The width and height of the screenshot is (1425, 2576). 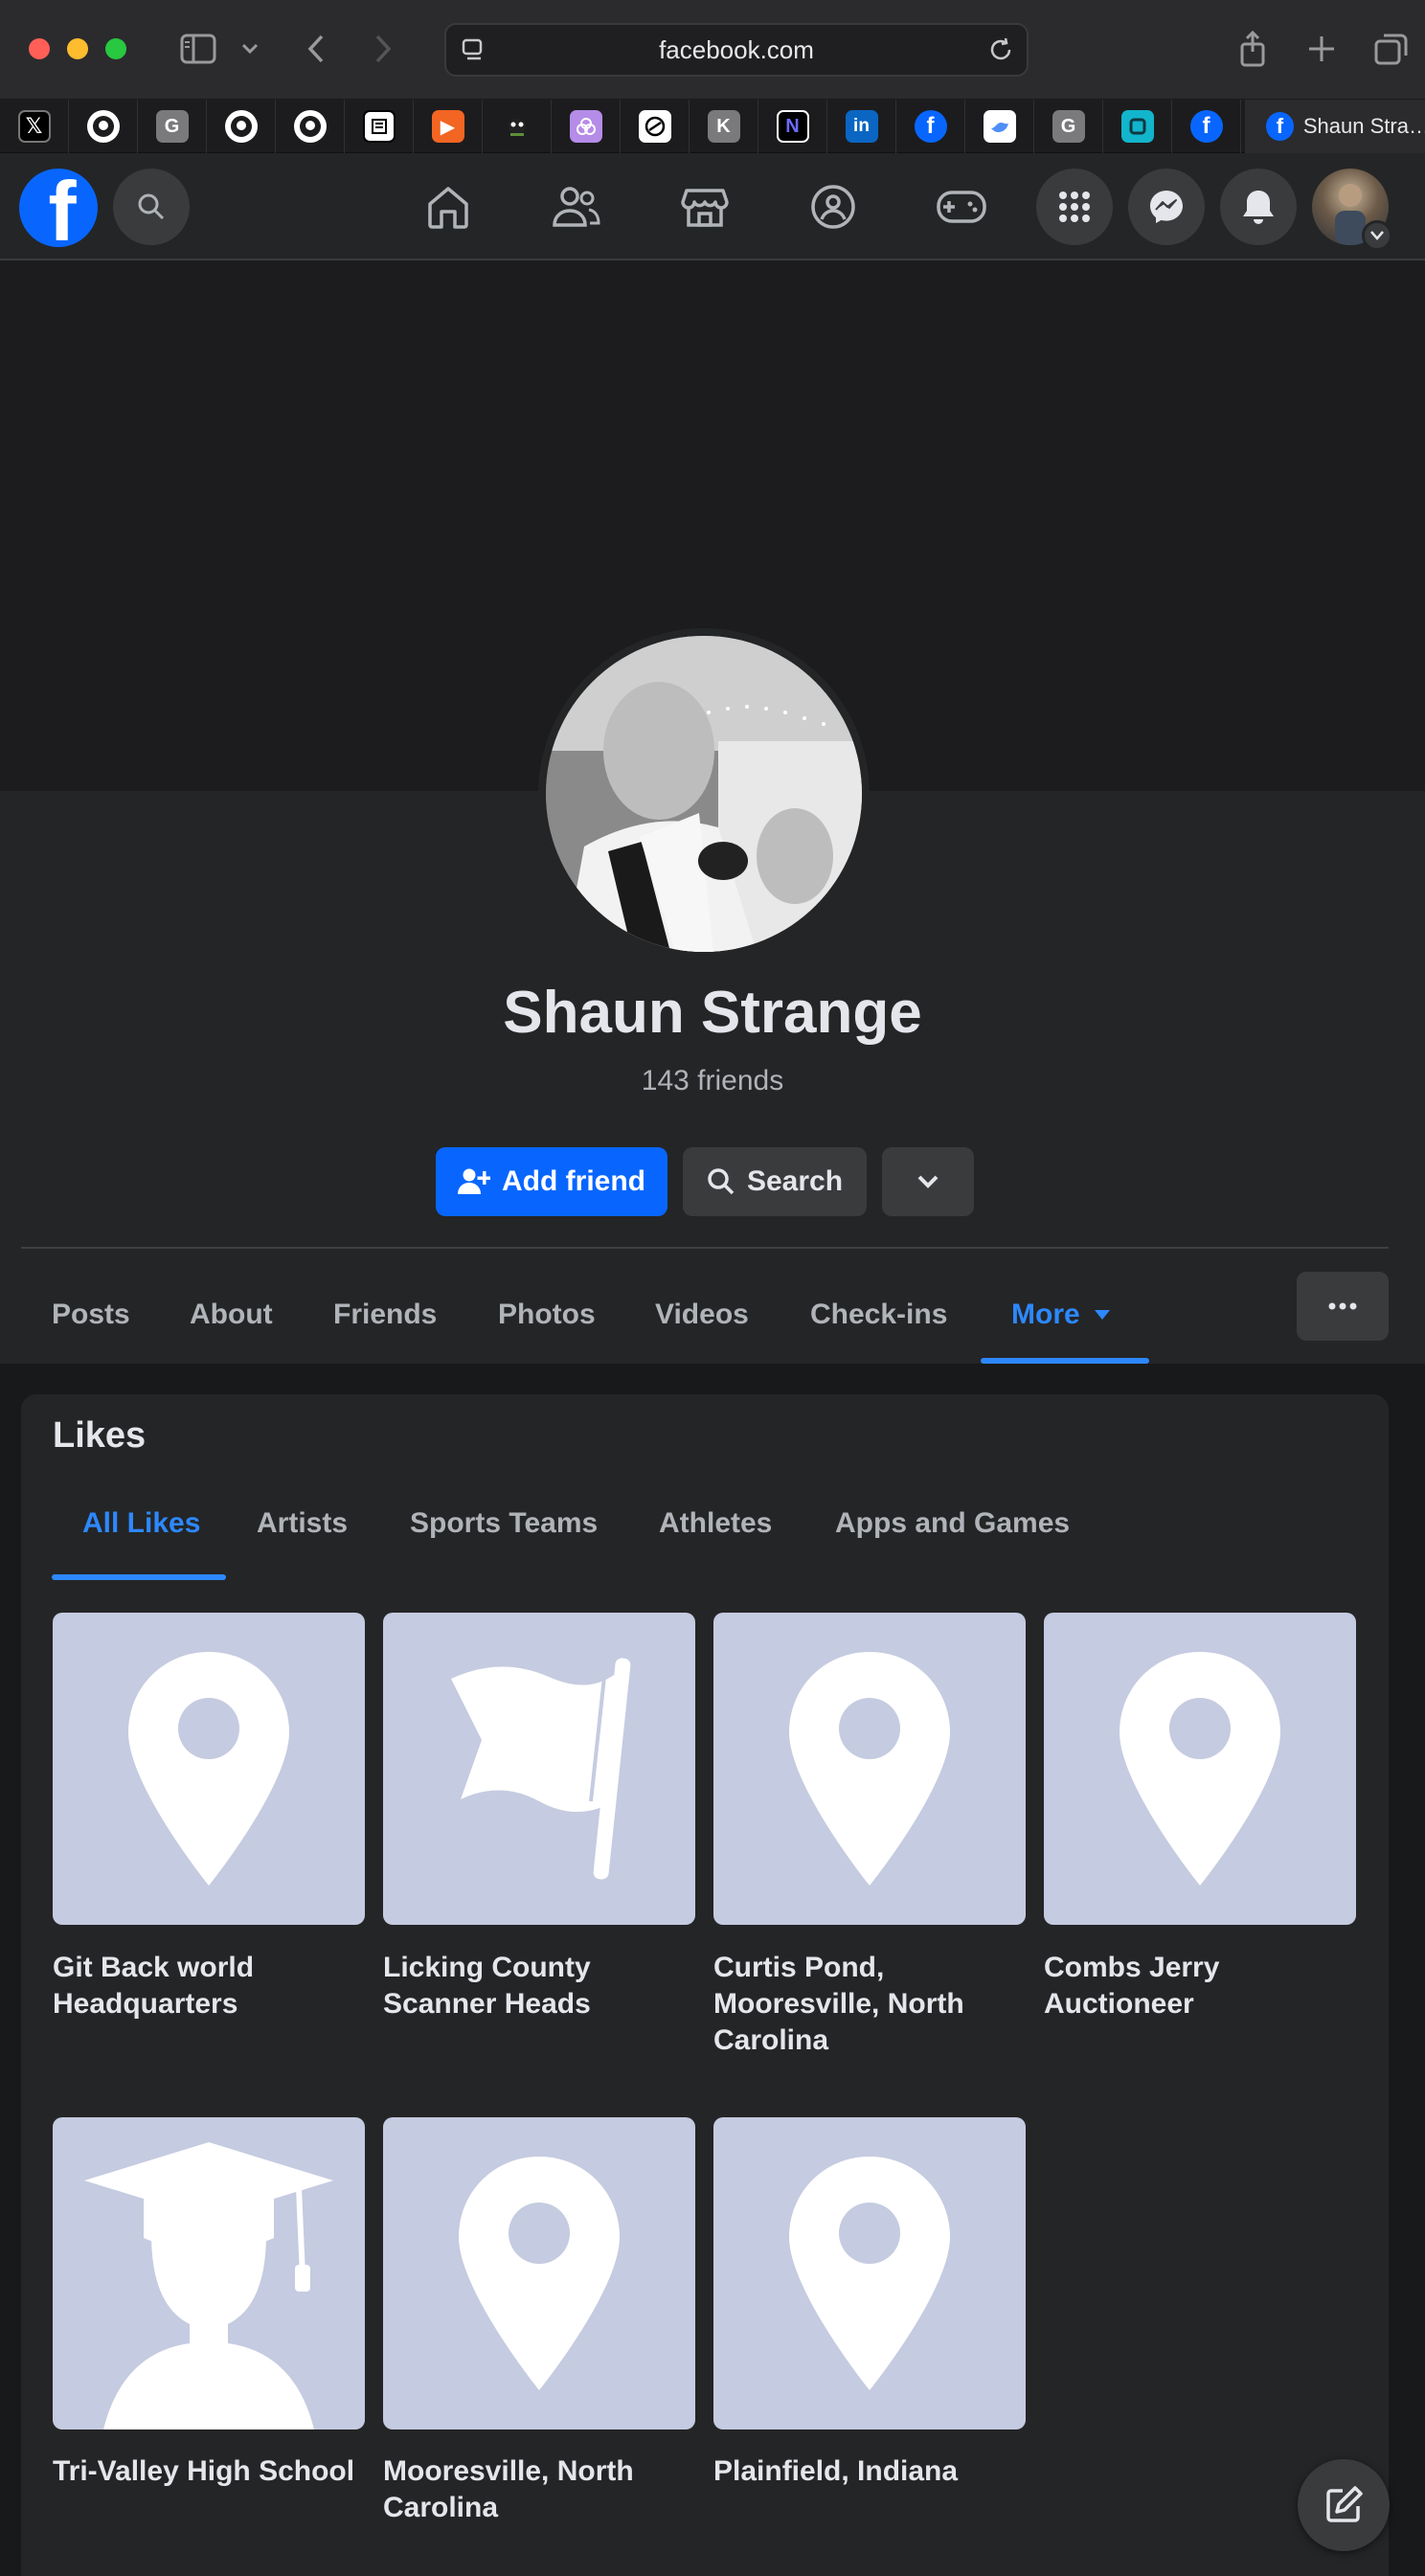 I want to click on nav-home, so click(x=448, y=206).